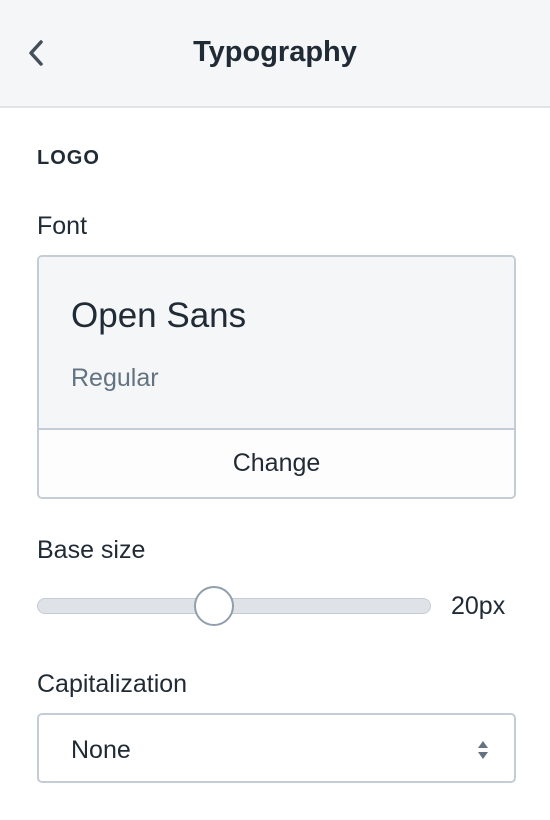 The height and width of the screenshot is (820, 550). I want to click on base-size-label: Base size, so click(91, 550).